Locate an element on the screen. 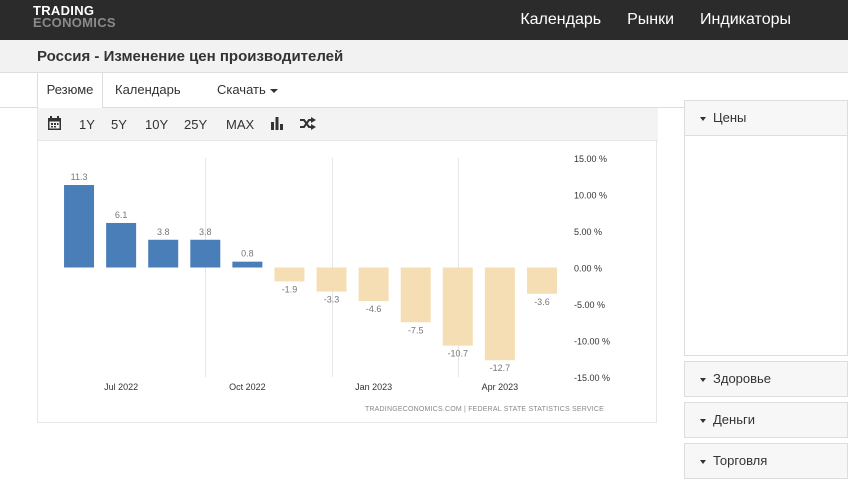 The image size is (848, 479). bar-value-label: 11.3 is located at coordinates (79, 177).